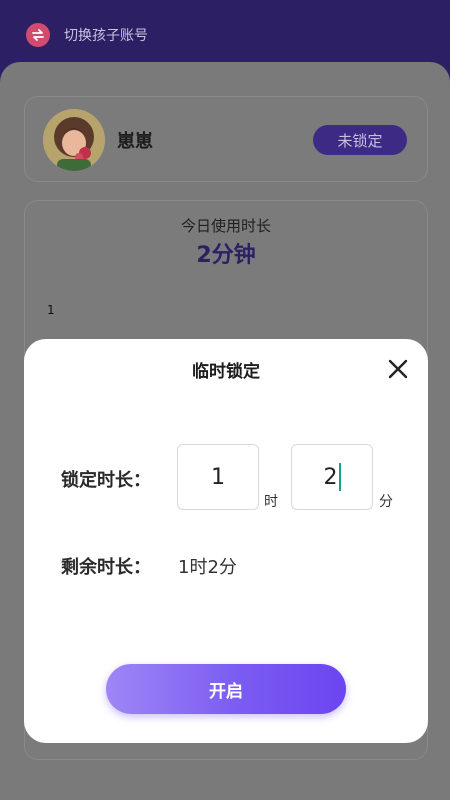 This screenshot has width=450, height=800. Describe the element at coordinates (339, 477) in the screenshot. I see `text-caret` at that location.